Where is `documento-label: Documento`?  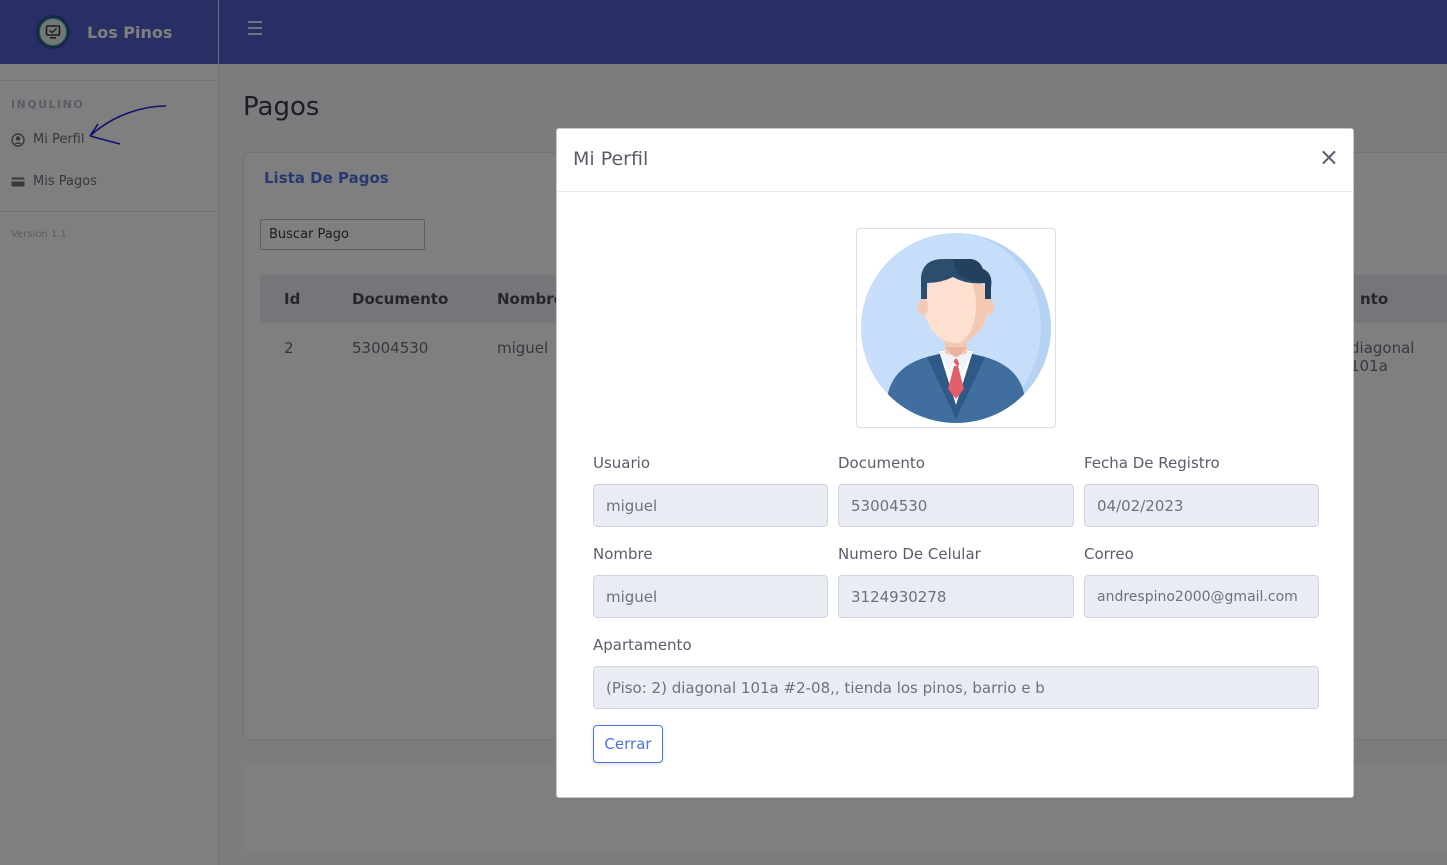
documento-label: Documento is located at coordinates (881, 463).